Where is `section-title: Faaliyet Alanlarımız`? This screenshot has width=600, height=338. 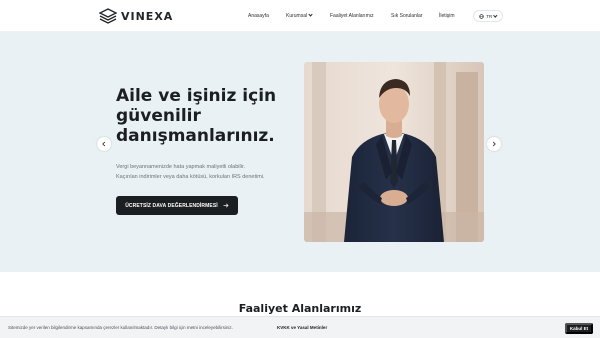 section-title: Faaliyet Alanlarımız is located at coordinates (300, 308).